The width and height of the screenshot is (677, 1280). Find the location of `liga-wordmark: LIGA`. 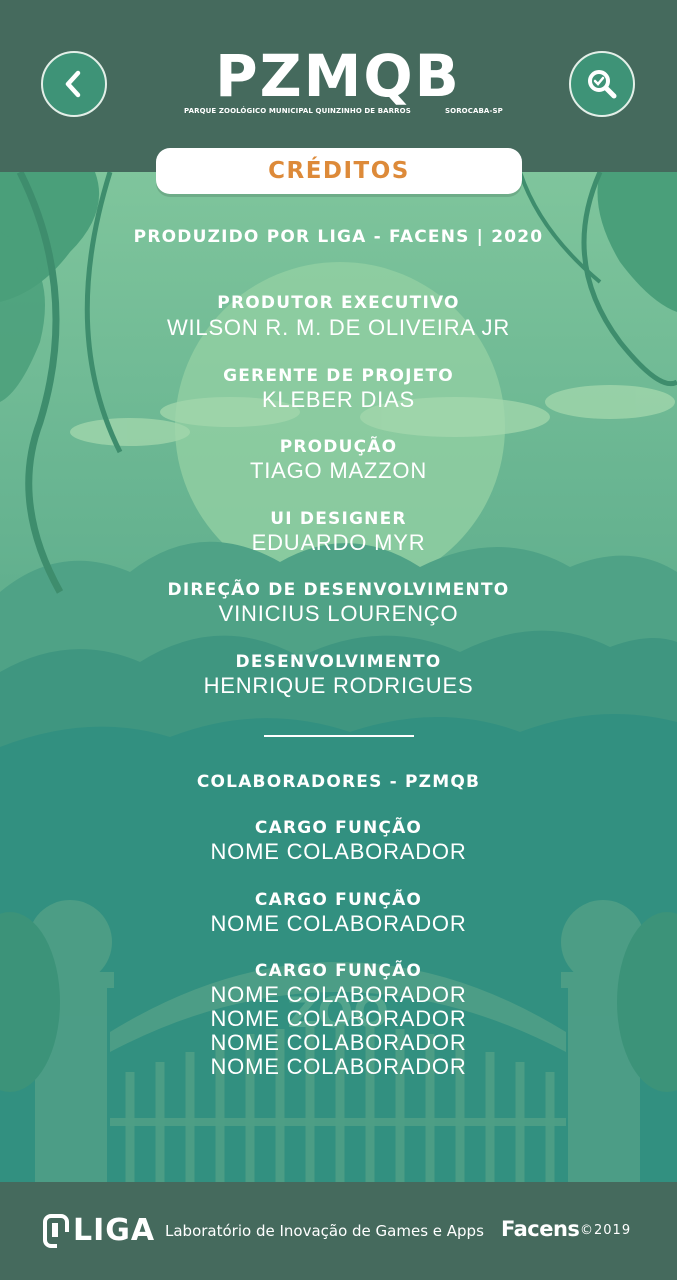

liga-wordmark: LIGA is located at coordinates (114, 1230).